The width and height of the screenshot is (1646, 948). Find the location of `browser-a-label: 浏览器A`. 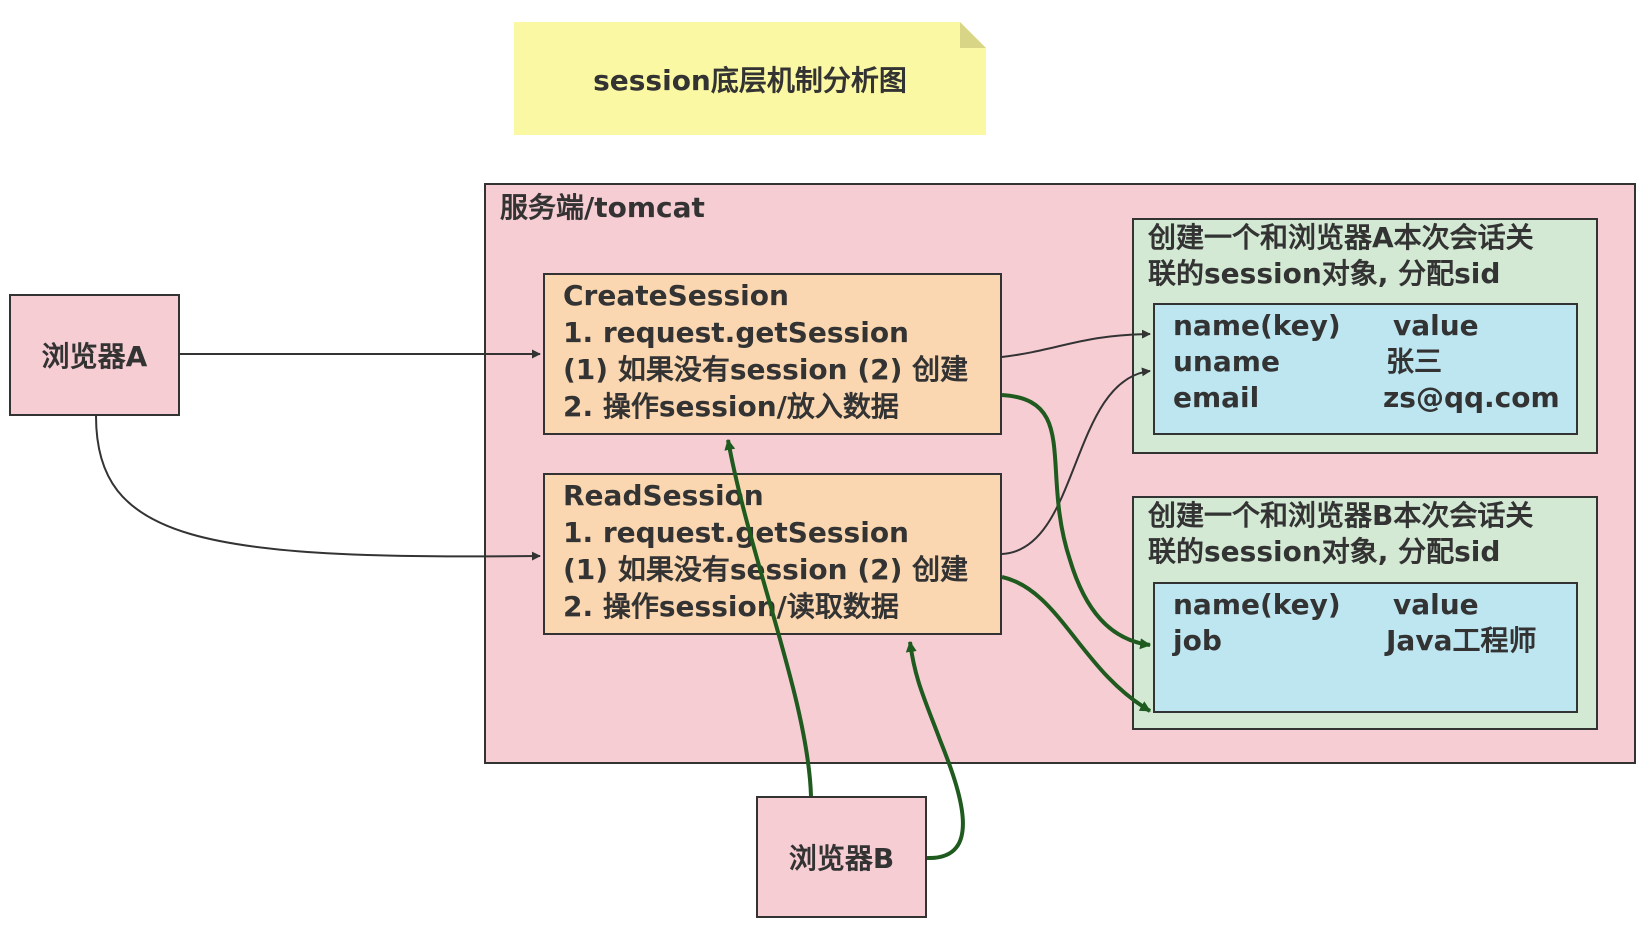

browser-a-label: 浏览器A is located at coordinates (94, 356).